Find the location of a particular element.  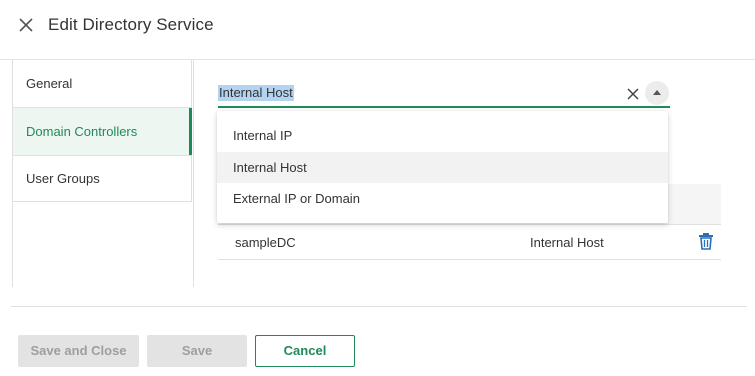

content-border is located at coordinates (193, 173).